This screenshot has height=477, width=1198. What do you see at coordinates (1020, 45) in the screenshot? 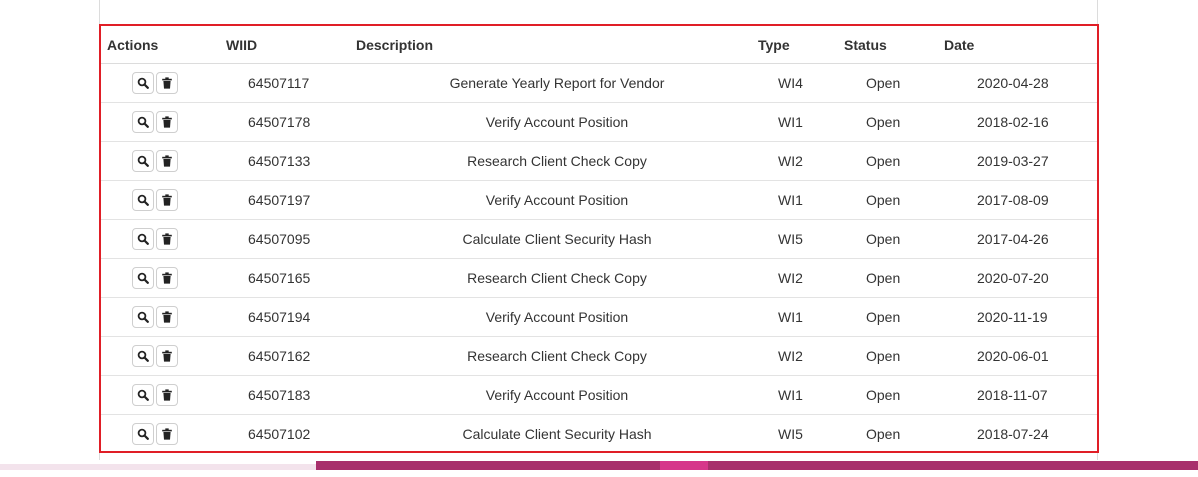
I see `header-date: Date` at bounding box center [1020, 45].